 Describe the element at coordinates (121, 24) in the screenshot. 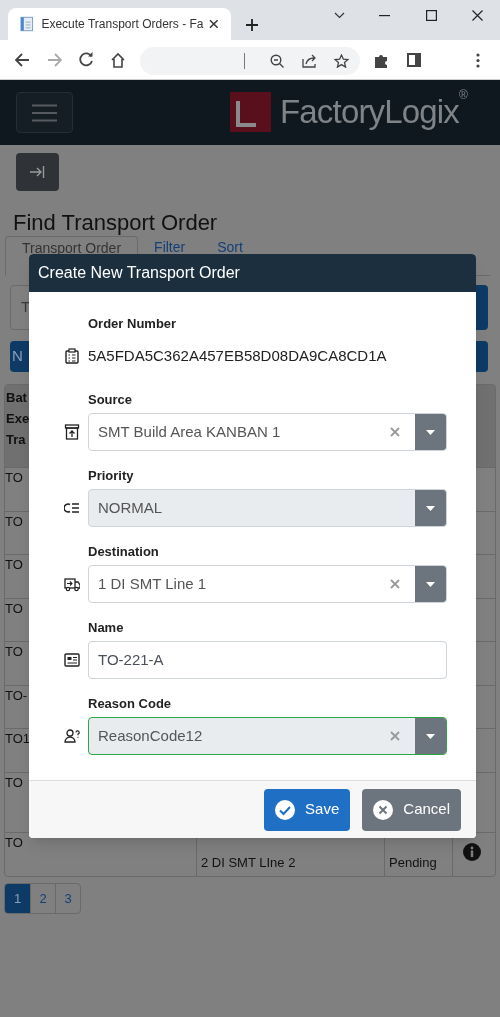

I see `tab-title: Execute Transport Orders - Fa` at that location.